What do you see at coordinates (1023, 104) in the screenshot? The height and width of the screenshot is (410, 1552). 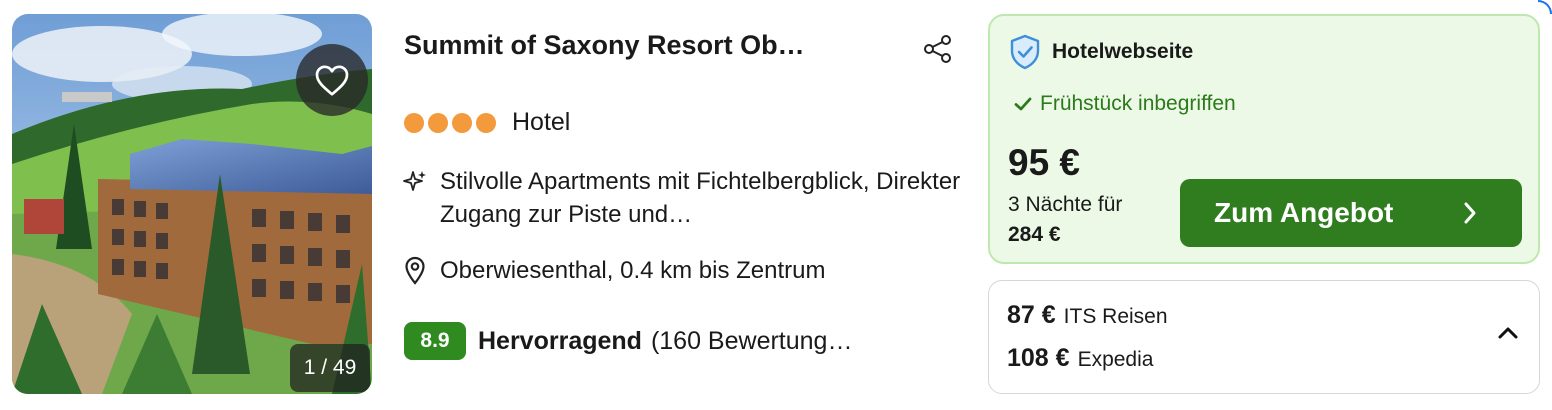 I see `checkmark-icon` at bounding box center [1023, 104].